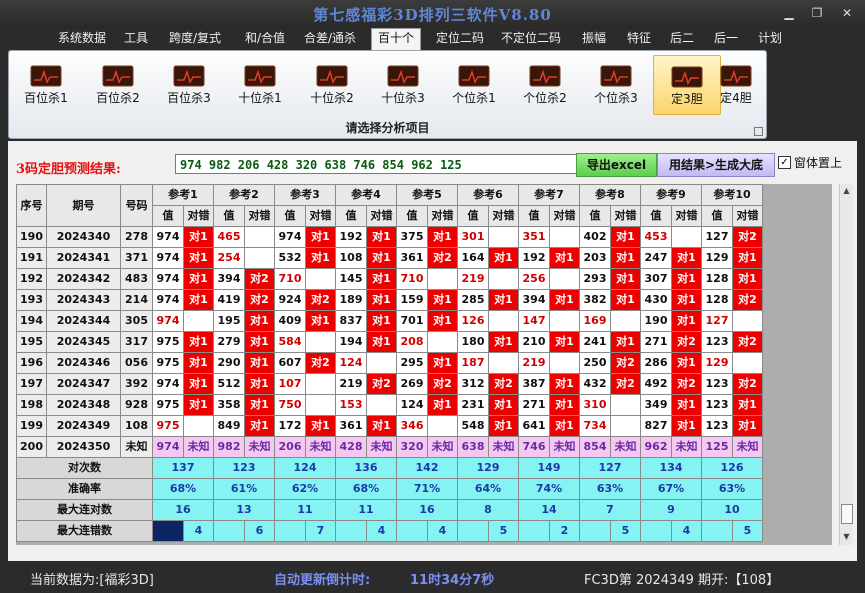  Describe the element at coordinates (656, 405) in the screenshot. I see `ref-value-cell: 349` at that location.